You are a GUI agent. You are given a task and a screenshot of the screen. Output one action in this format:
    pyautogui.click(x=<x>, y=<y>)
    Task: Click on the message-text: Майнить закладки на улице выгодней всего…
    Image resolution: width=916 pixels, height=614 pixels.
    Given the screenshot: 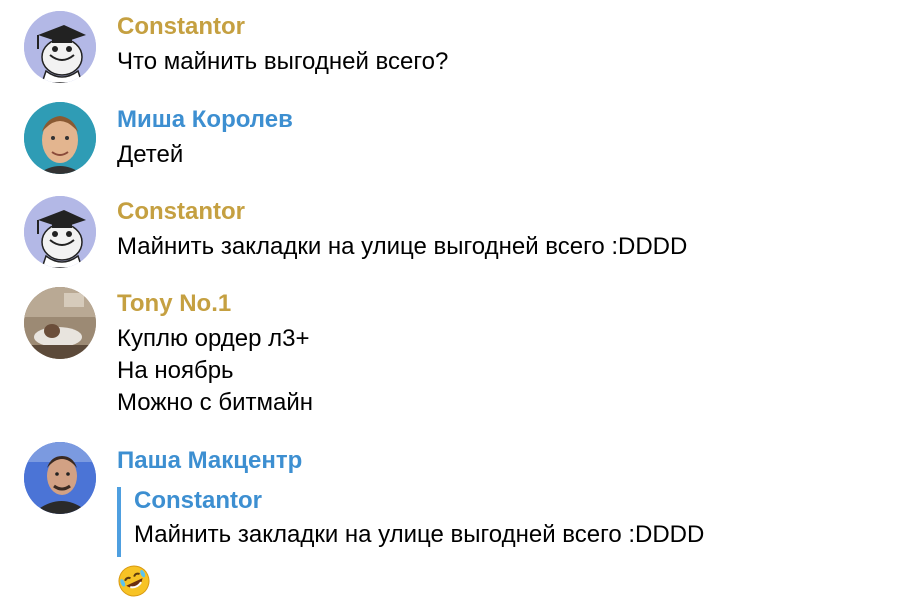 What is the action you would take?
    pyautogui.click(x=402, y=246)
    